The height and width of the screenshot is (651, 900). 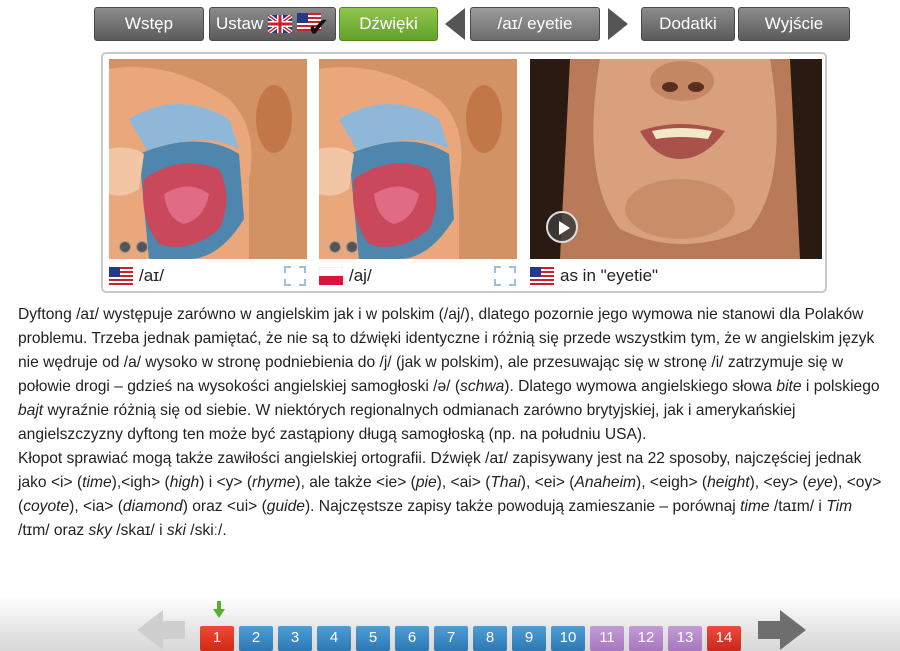 I want to click on page-button-1: 1, so click(x=217, y=638).